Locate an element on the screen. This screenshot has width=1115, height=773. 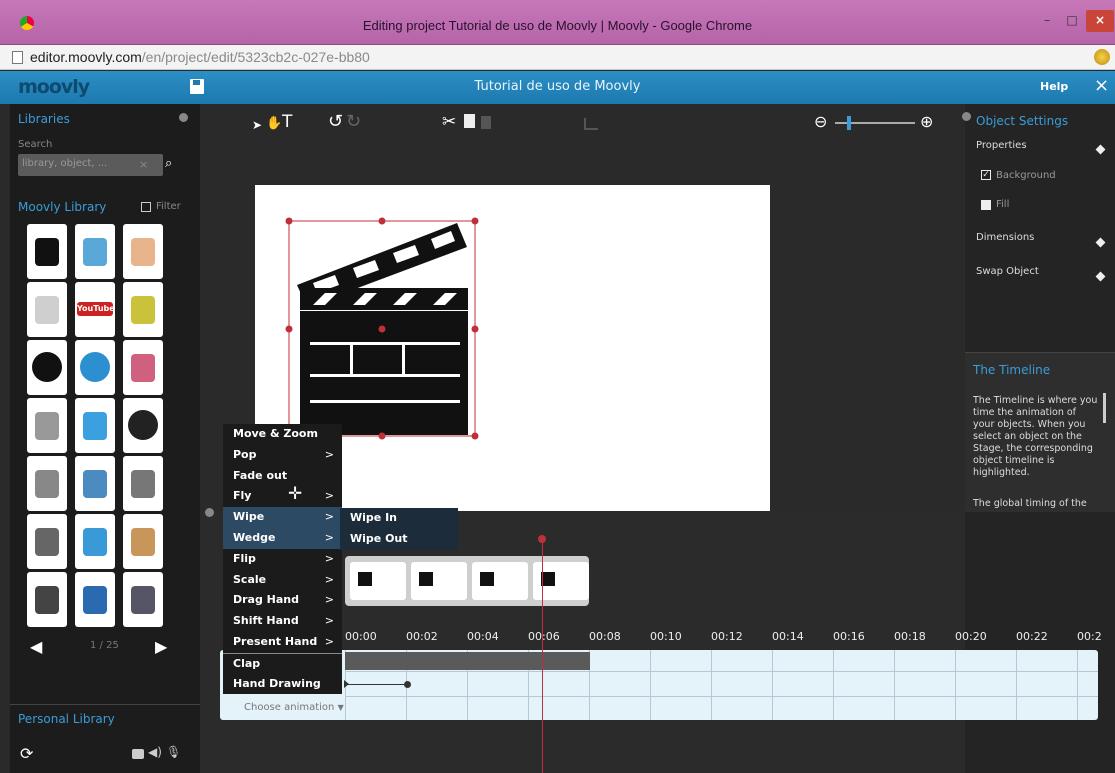
menu-item-scale: Scale > is located at coordinates (282, 580).